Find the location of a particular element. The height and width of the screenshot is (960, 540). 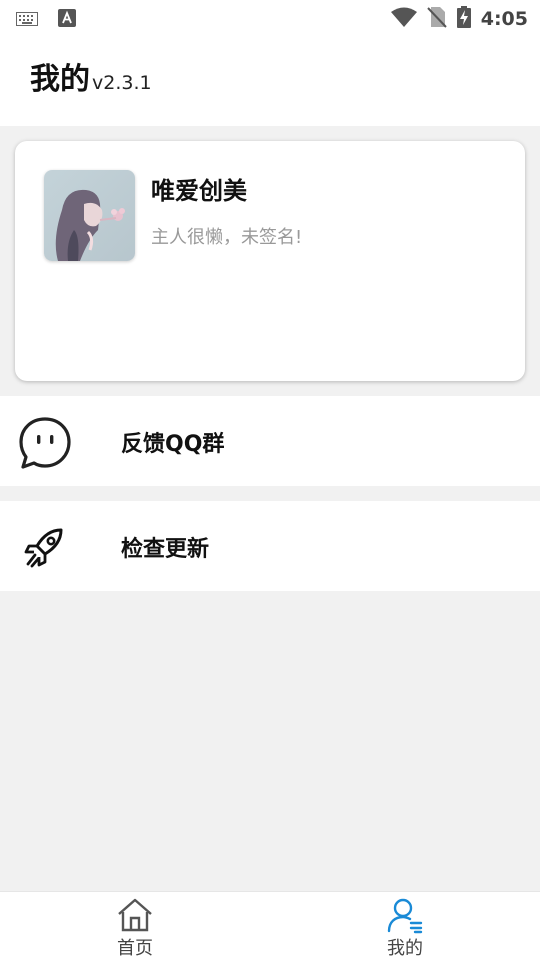

a-notification-icon is located at coordinates (67, 20).